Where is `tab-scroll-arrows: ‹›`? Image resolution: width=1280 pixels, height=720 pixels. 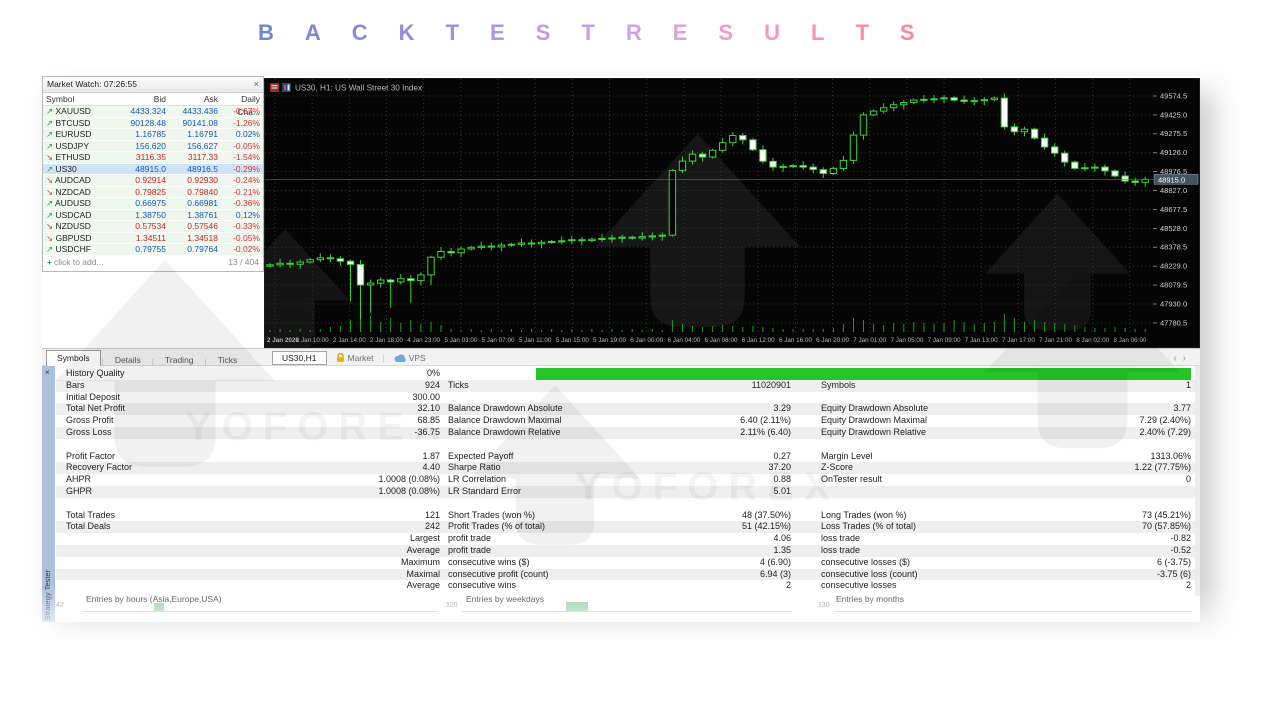
tab-scroll-arrows: ‹› is located at coordinates (1182, 358).